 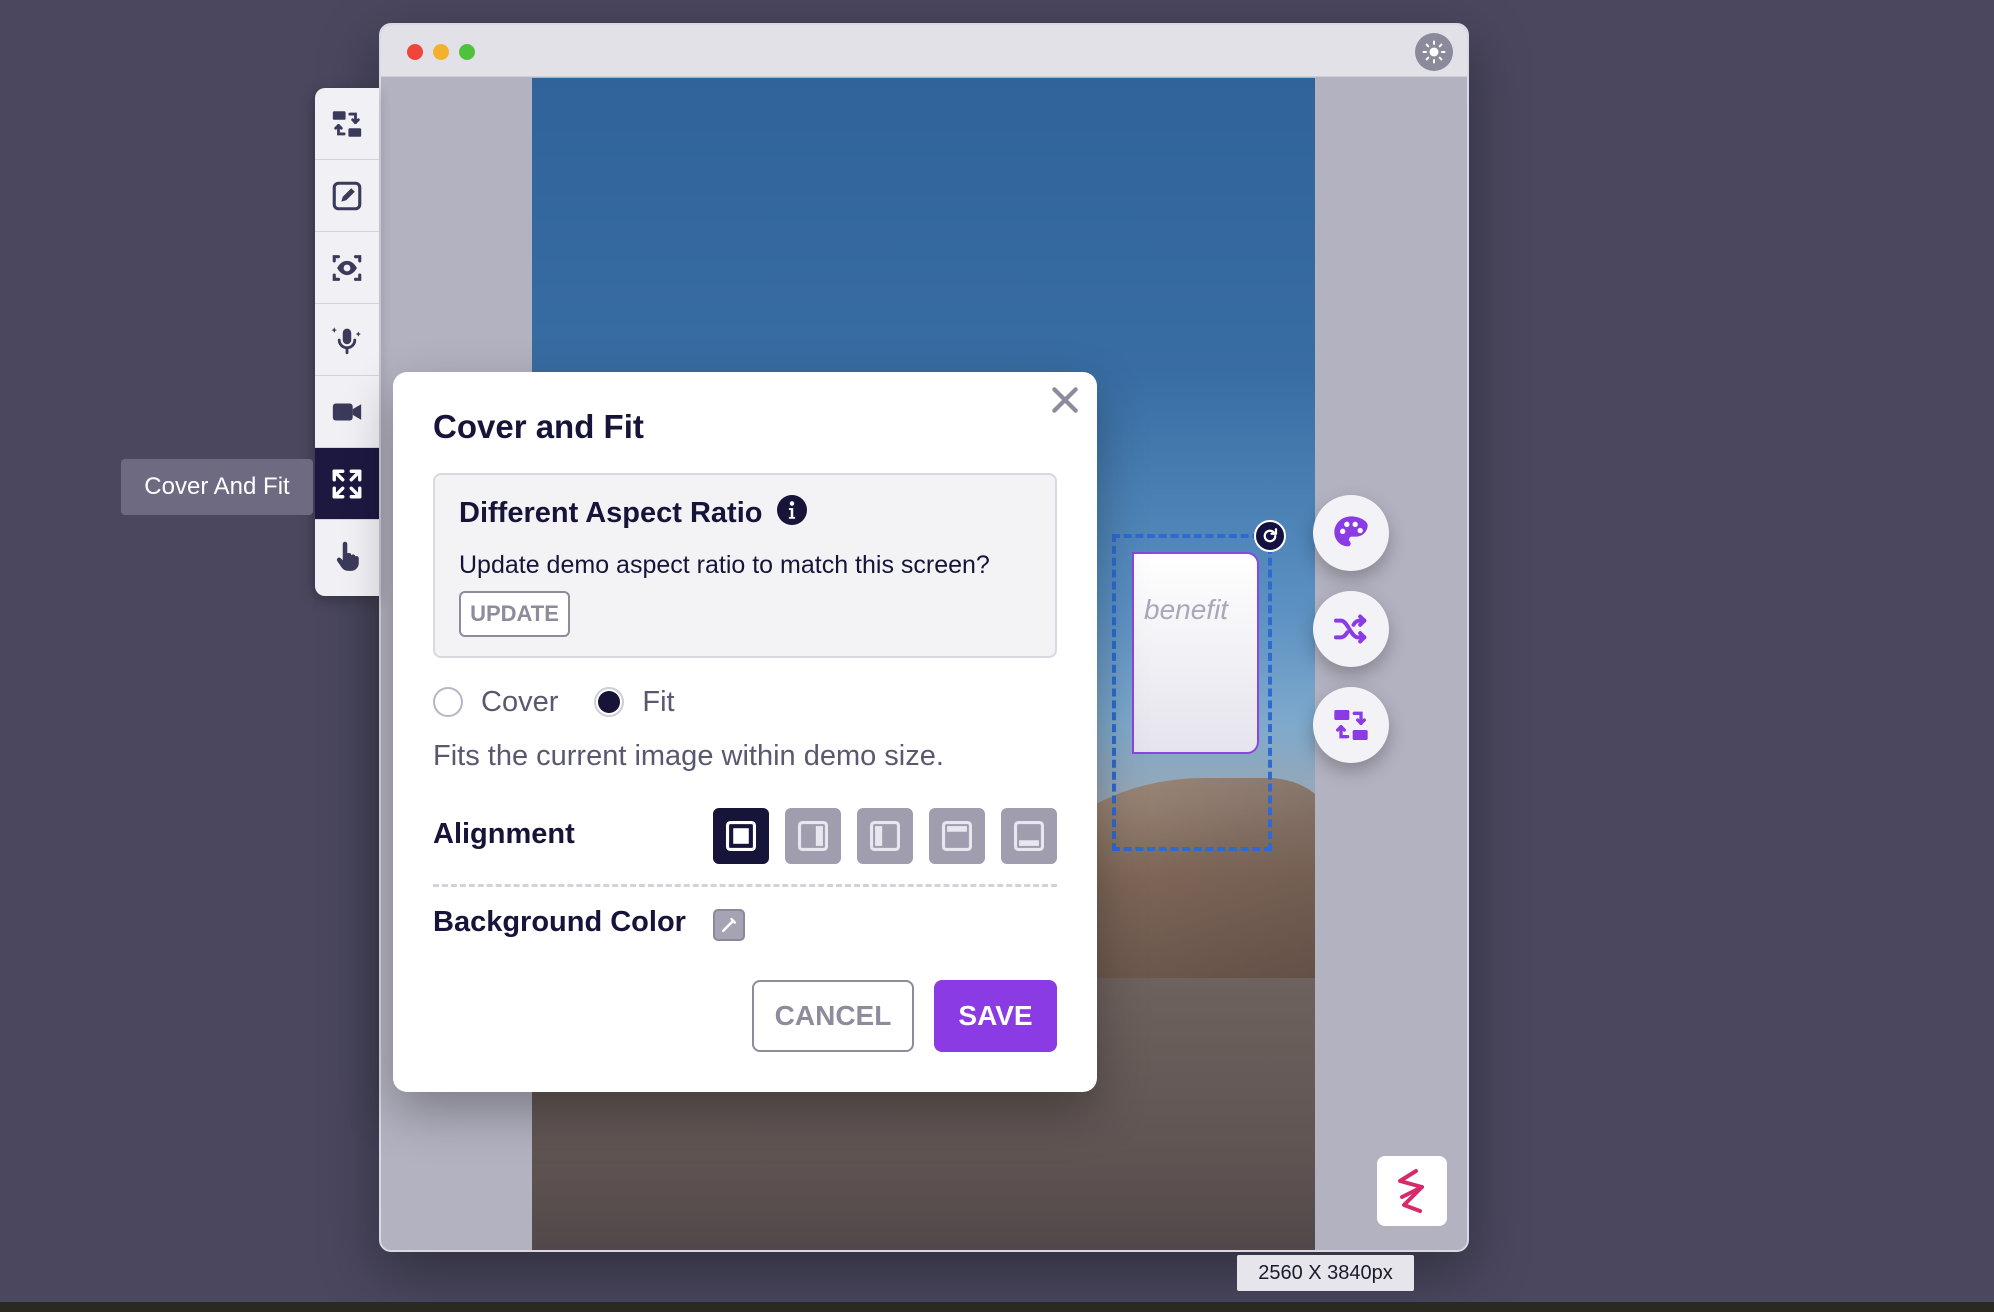 I want to click on info-icon, so click(x=792, y=510).